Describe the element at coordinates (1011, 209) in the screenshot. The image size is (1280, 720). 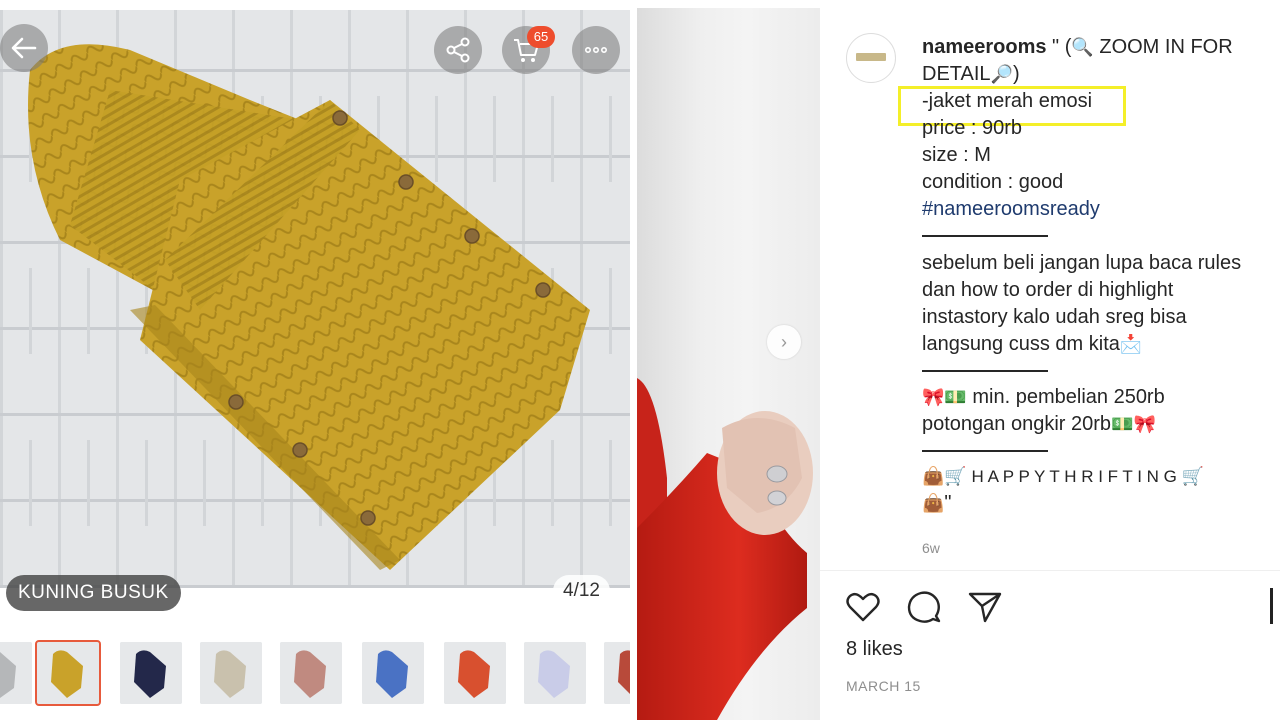
I see `hashtag-link: #nameeroomsready` at that location.